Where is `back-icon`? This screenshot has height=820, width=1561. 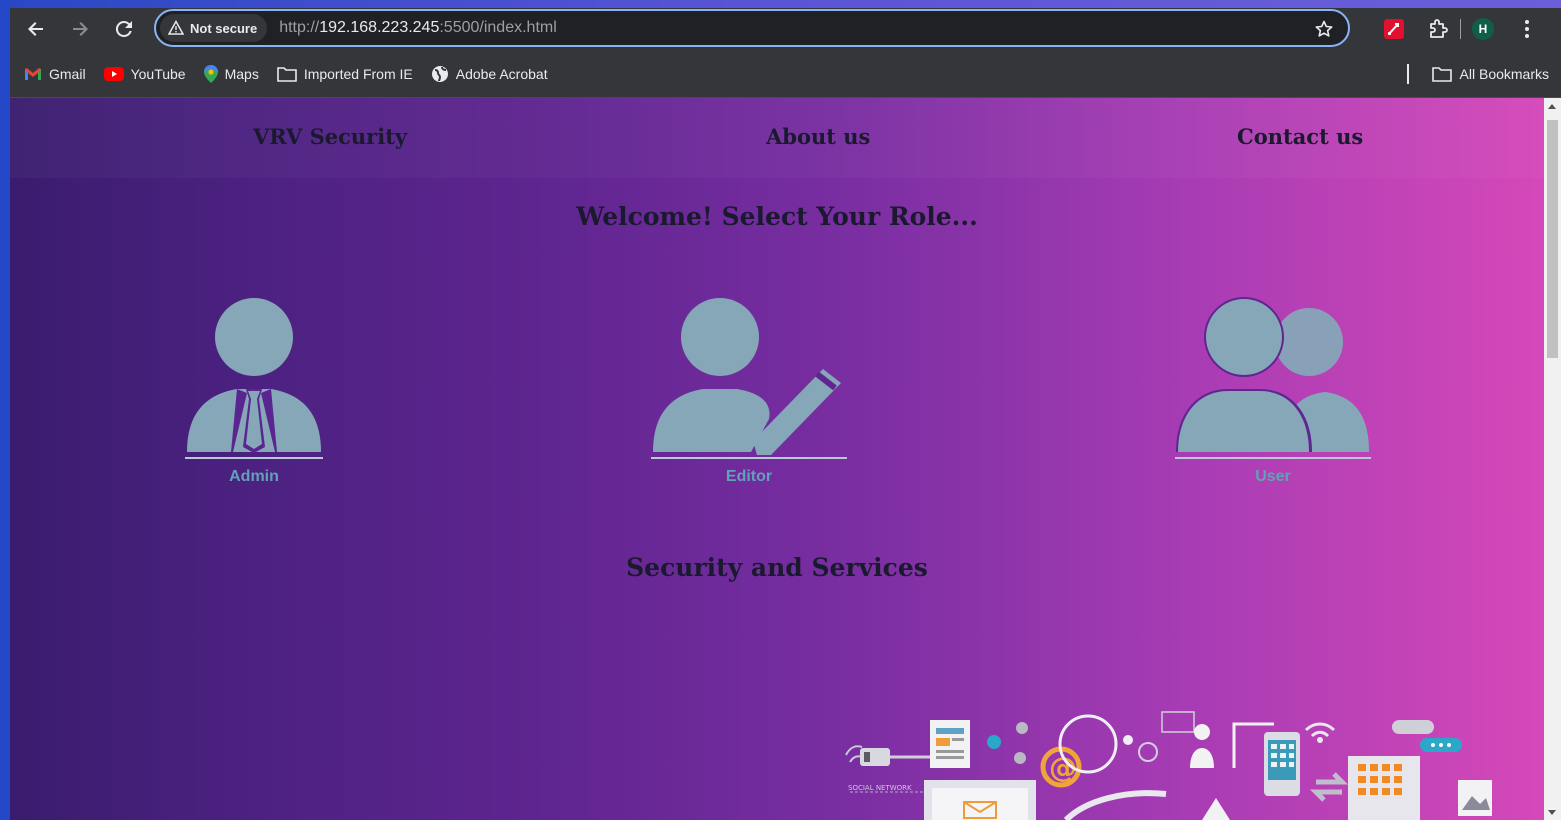
back-icon is located at coordinates (35, 29).